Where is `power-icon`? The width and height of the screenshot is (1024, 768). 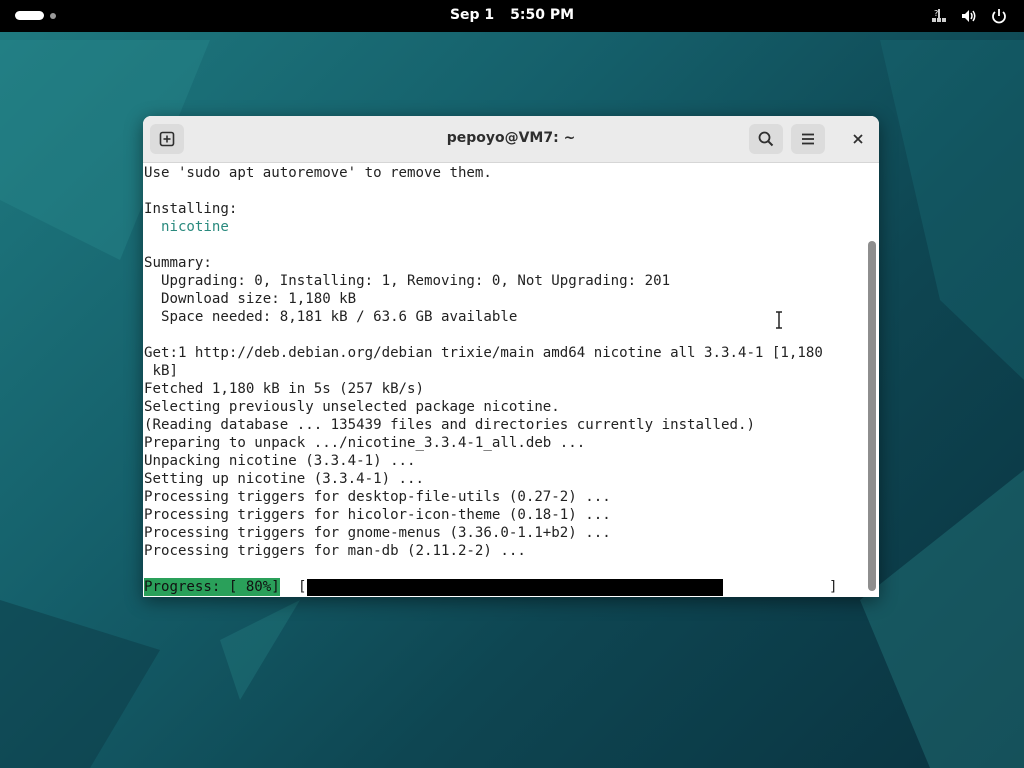 power-icon is located at coordinates (999, 16).